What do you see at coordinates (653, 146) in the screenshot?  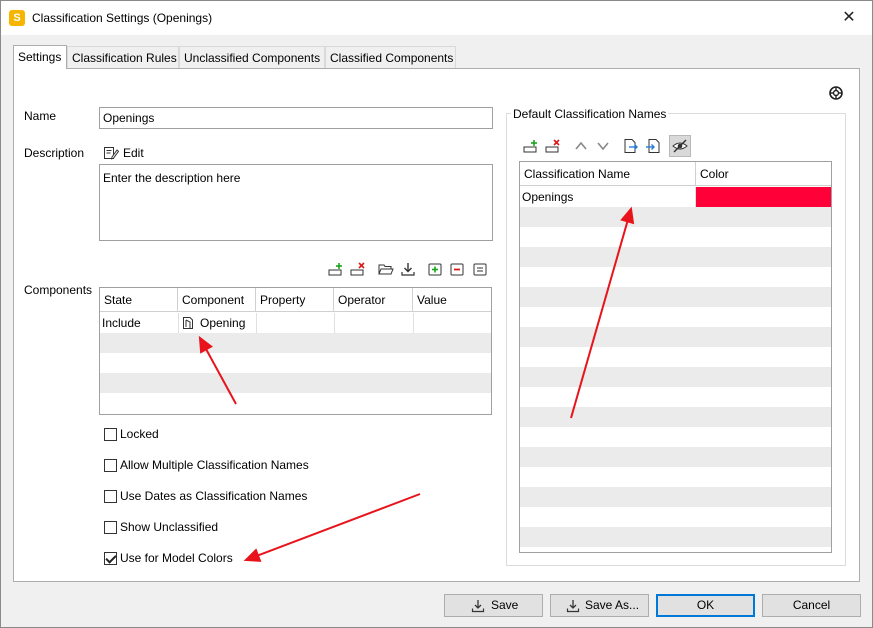 I see `import-icon` at bounding box center [653, 146].